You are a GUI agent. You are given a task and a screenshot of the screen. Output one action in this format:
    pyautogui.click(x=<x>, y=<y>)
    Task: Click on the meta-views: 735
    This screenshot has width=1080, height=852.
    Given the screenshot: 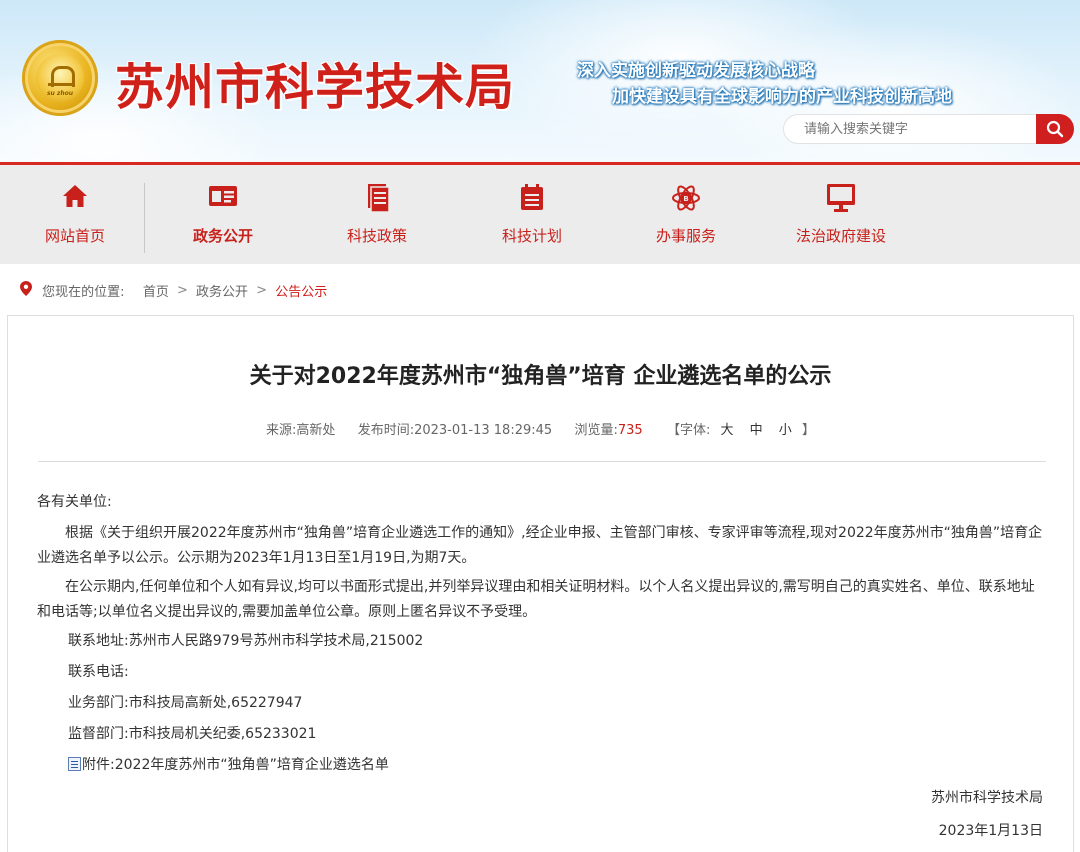 What is the action you would take?
    pyautogui.click(x=630, y=430)
    